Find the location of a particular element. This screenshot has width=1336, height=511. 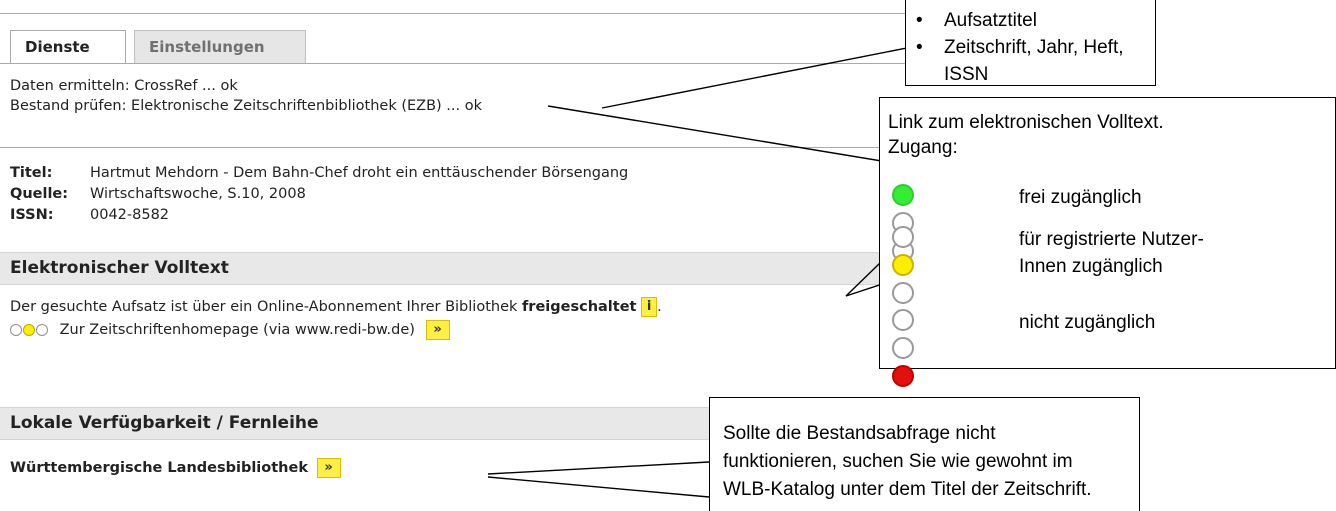

legend-label-line2: Innen zugänglich is located at coordinates (1091, 266).